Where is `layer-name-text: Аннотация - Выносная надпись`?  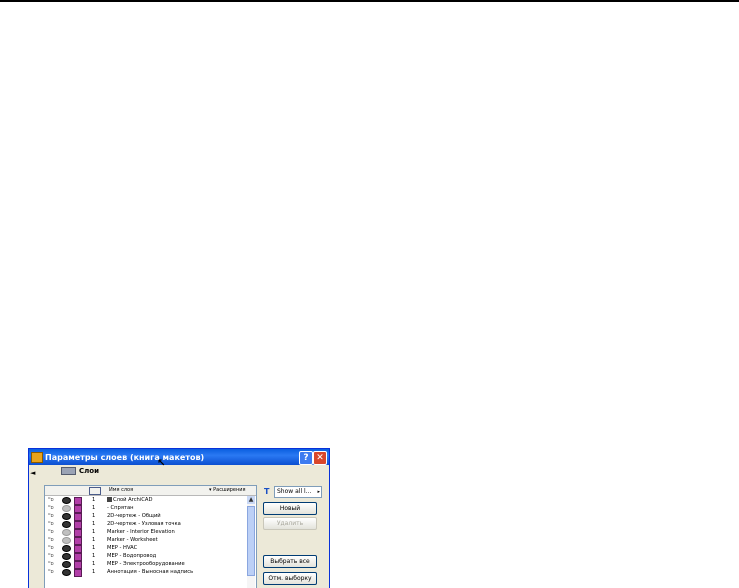
layer-name-text: Аннотация - Выносная надпись is located at coordinates (150, 572).